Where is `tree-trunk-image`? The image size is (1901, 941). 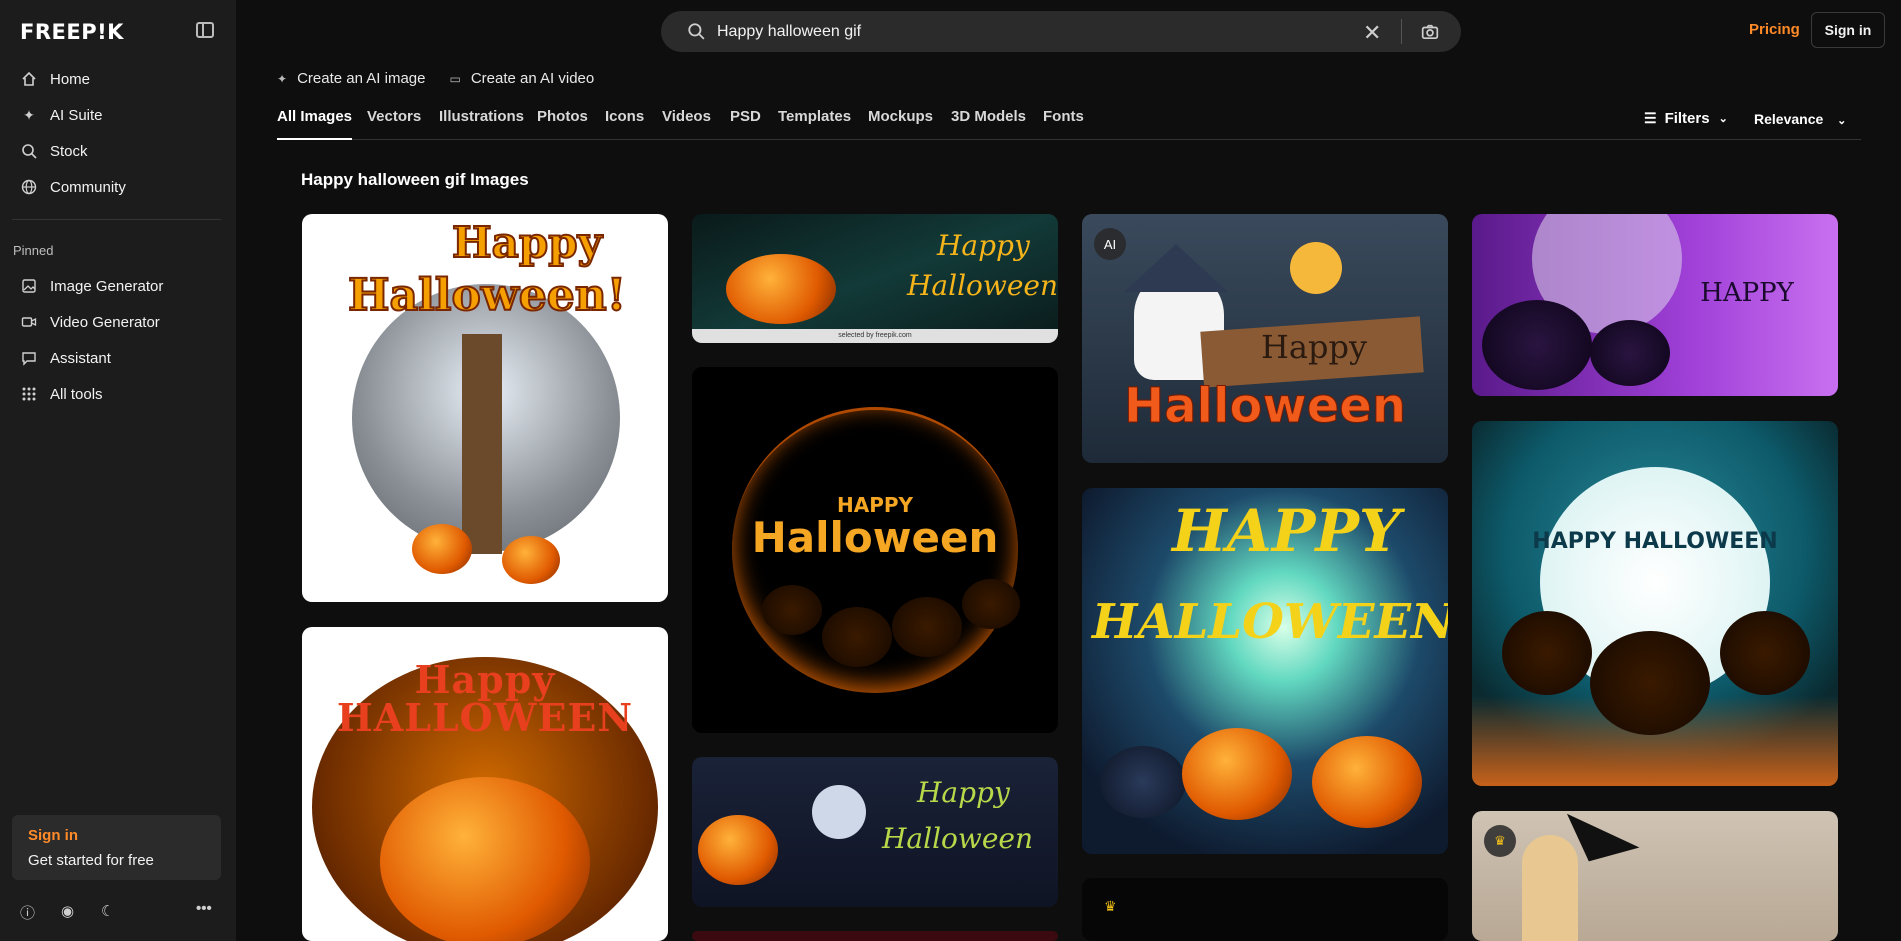 tree-trunk-image is located at coordinates (482, 444).